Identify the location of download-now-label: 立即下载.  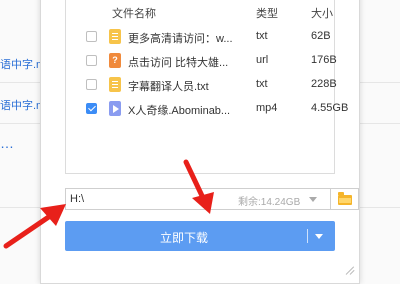
(183, 238).